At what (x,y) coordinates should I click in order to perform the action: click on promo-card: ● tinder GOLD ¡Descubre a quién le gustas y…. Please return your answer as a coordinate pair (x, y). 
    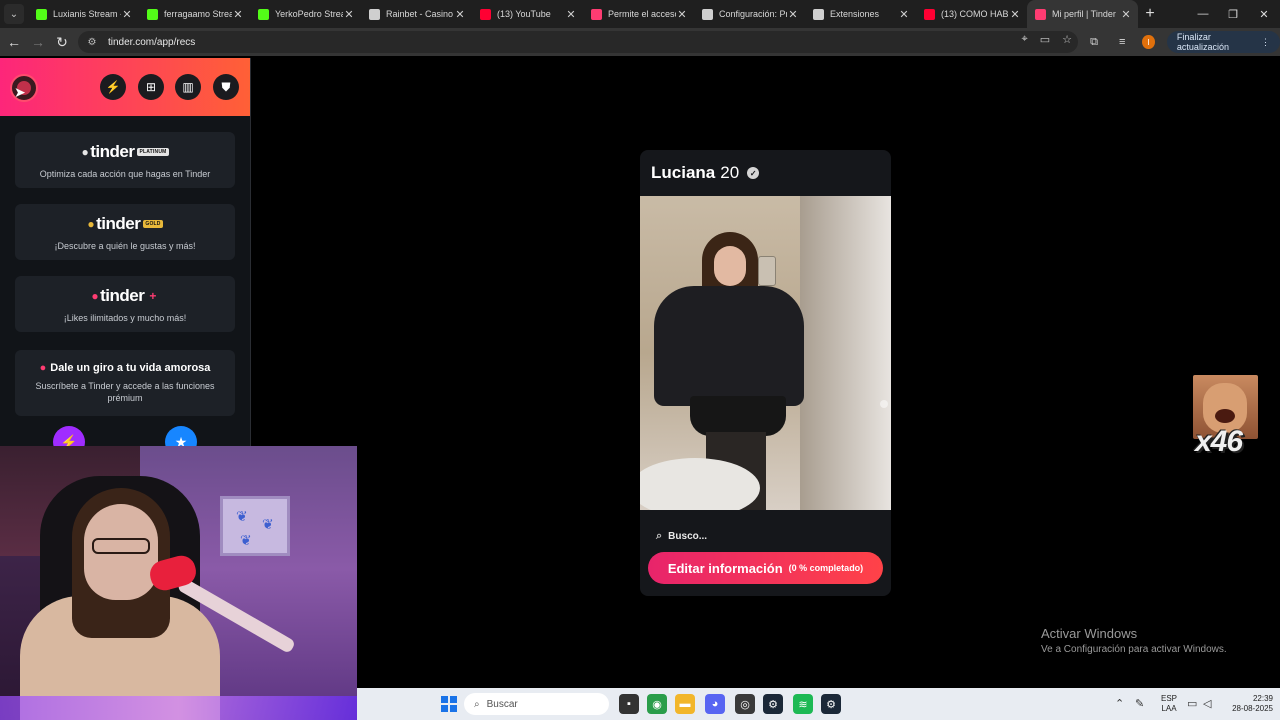
    Looking at the image, I should click on (125, 232).